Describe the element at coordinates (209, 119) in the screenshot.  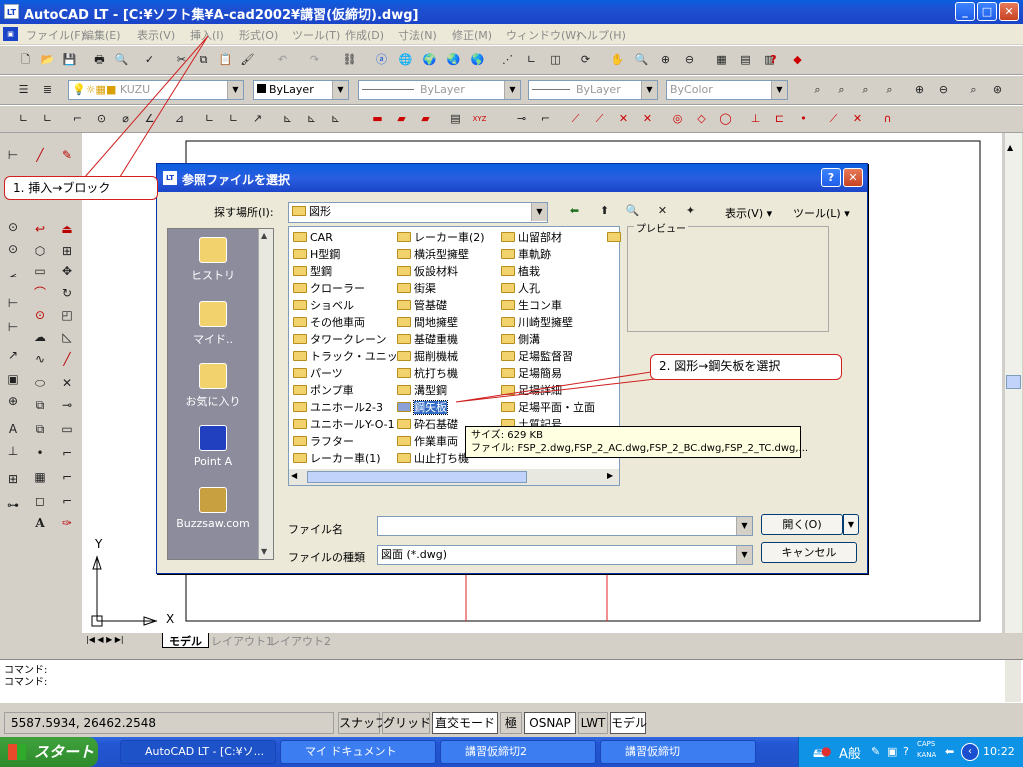
I see `dim-baseline-icon: ∟` at that location.